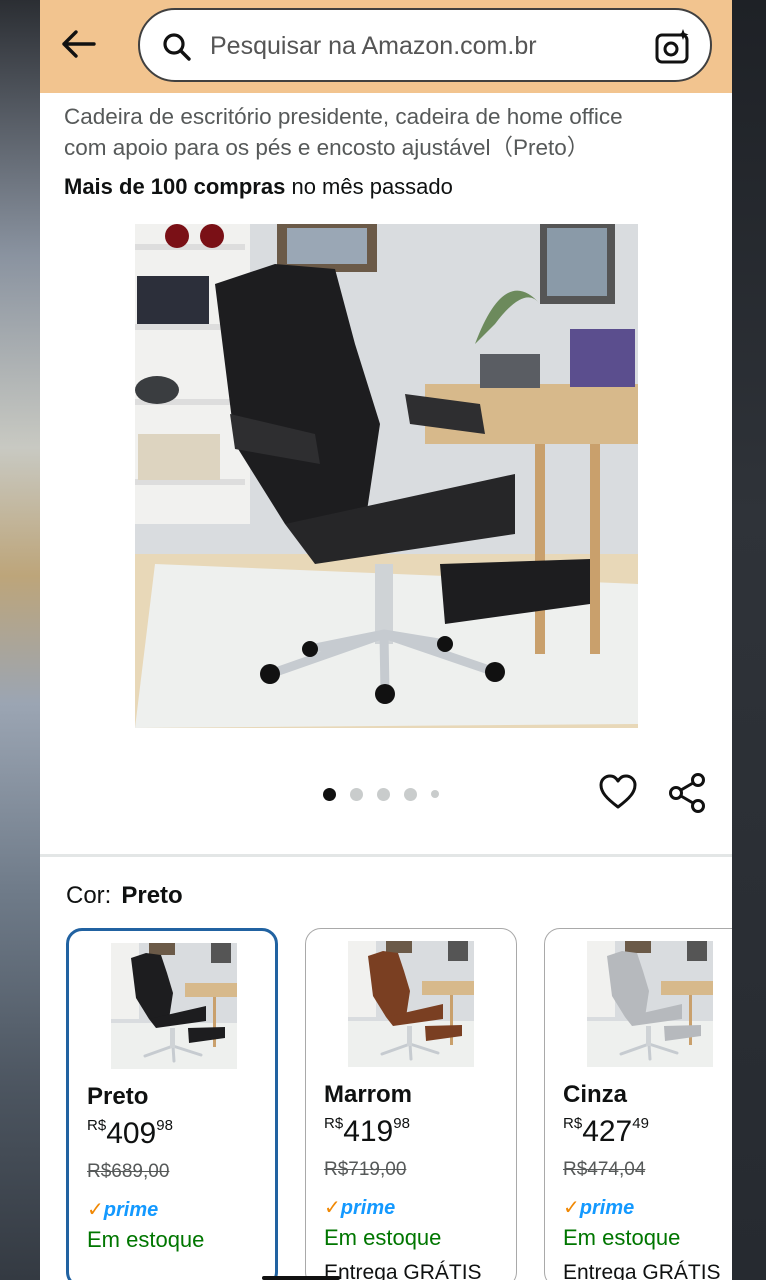  What do you see at coordinates (175, 186) in the screenshot?
I see `purchase-count-bold: Mais de 100 compras` at bounding box center [175, 186].